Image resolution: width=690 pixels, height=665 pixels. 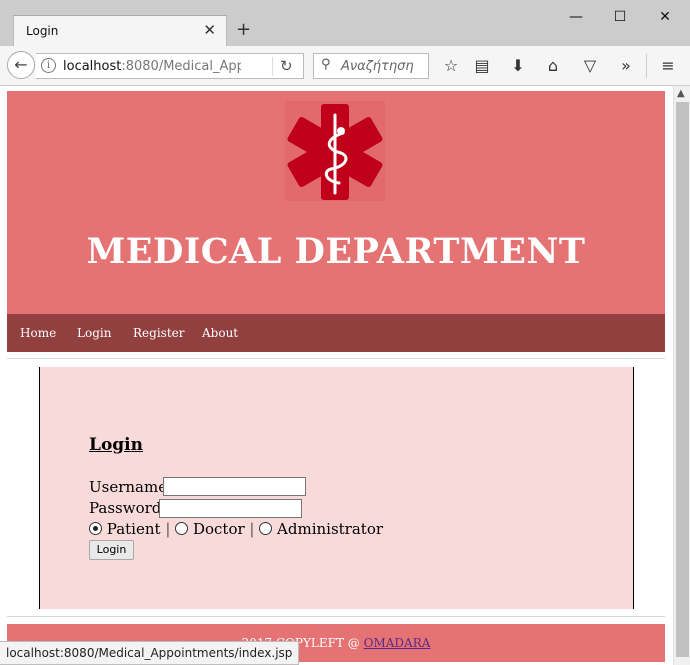 I want to click on username-label: Username:, so click(x=131, y=487).